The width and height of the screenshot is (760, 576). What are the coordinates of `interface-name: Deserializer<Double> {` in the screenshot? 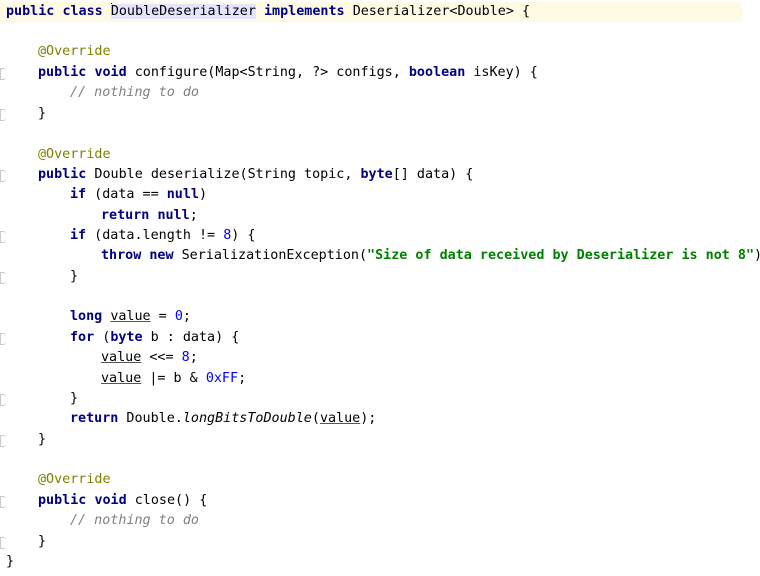 It's located at (441, 11).